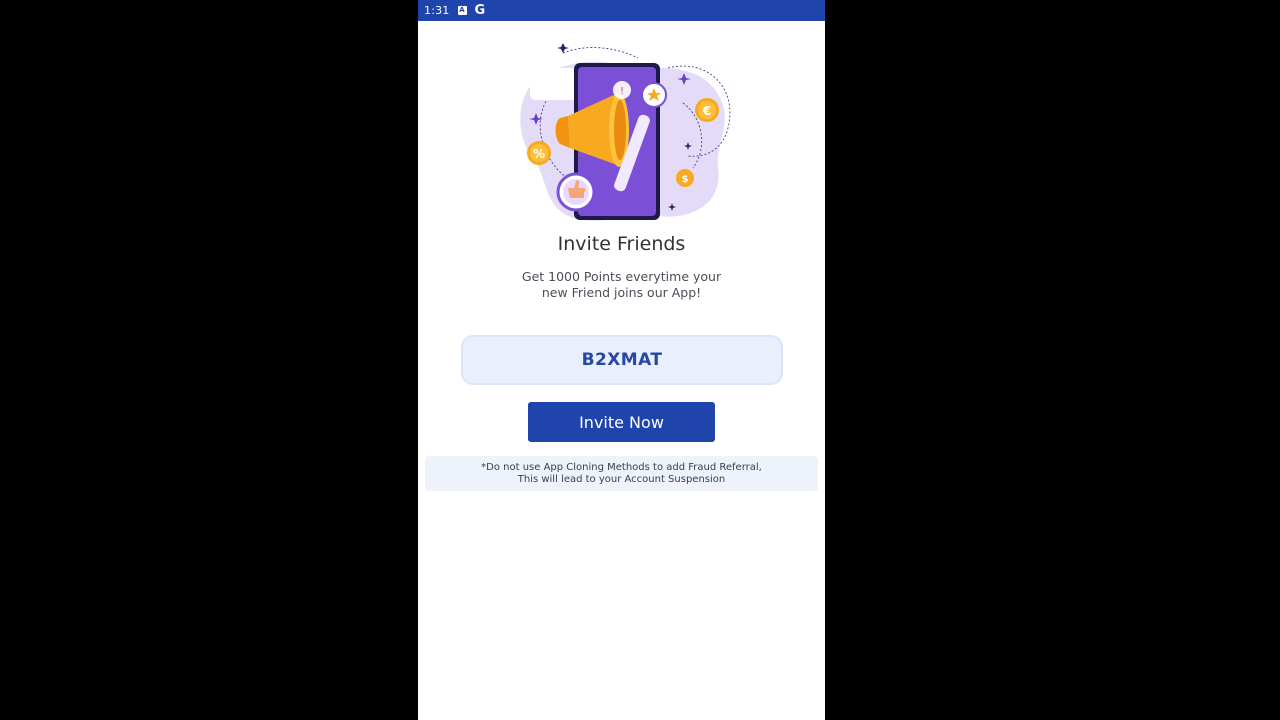 This screenshot has height=720, width=1280. I want to click on google-g-icon: G, so click(480, 10).